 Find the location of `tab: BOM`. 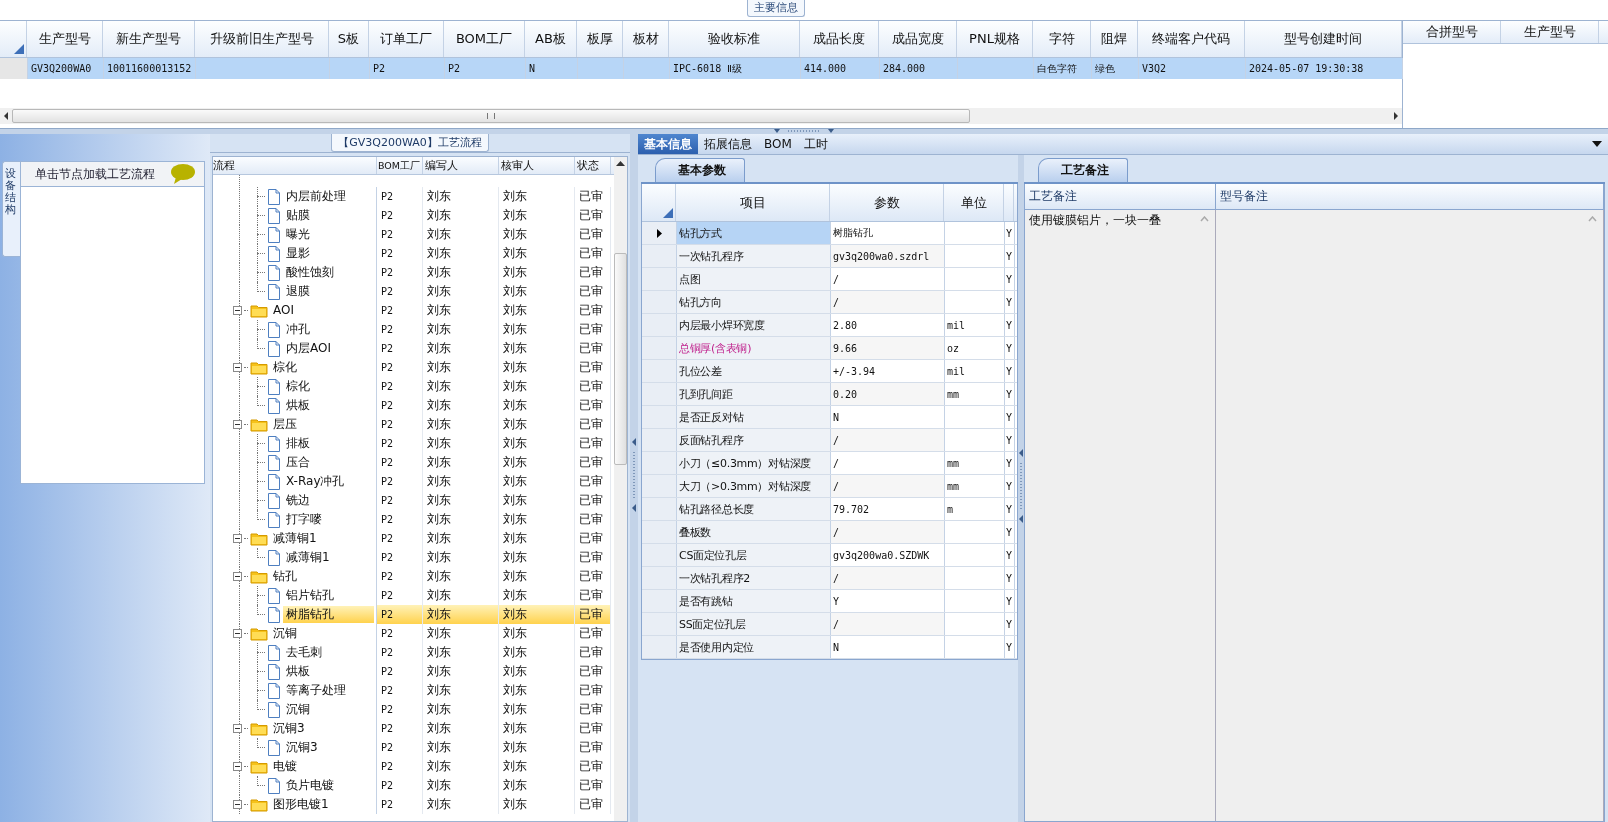

tab: BOM is located at coordinates (778, 144).